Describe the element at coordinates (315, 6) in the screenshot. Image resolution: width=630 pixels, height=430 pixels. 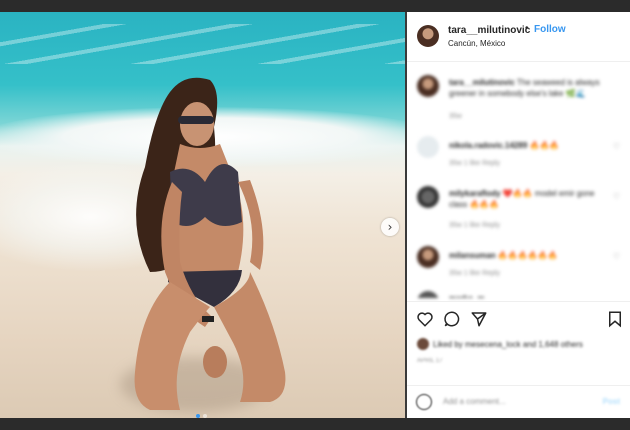
I see `modal-top-bar` at that location.